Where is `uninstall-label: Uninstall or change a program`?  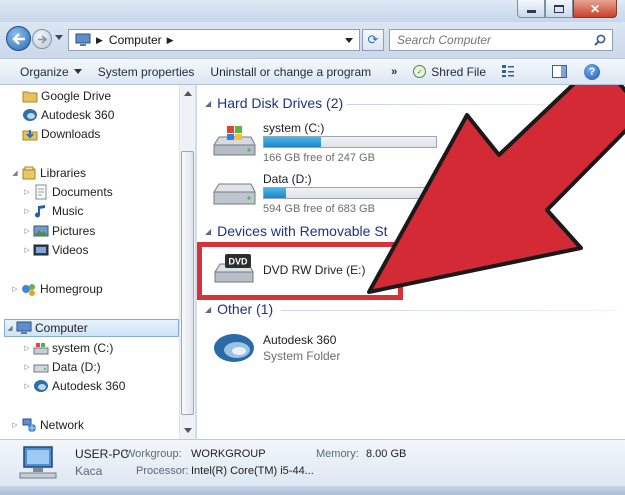
uninstall-label: Uninstall or change a program is located at coordinates (291, 71).